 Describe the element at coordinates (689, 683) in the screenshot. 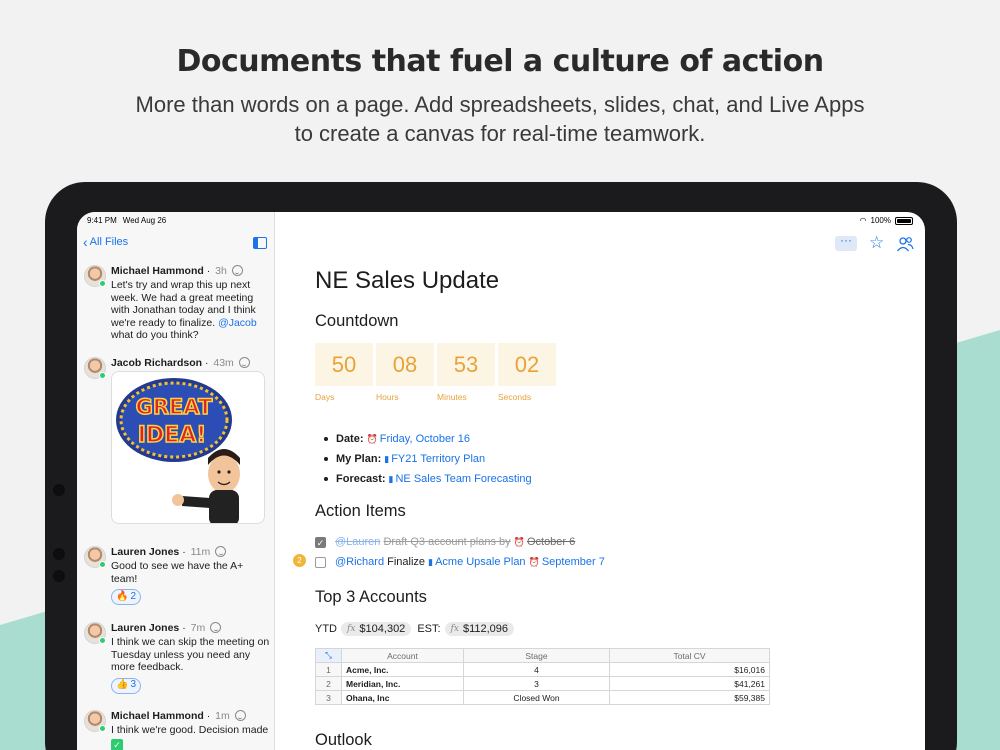

I see `table-cell: $41,261` at that location.